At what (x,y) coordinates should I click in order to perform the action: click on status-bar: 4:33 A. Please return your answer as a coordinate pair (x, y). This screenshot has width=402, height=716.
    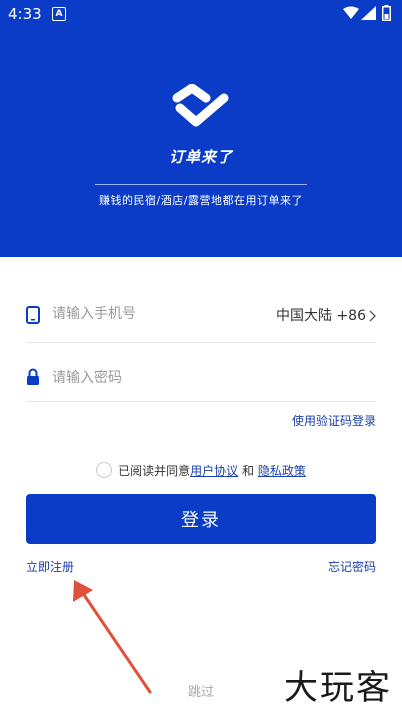
    Looking at the image, I should click on (201, 14).